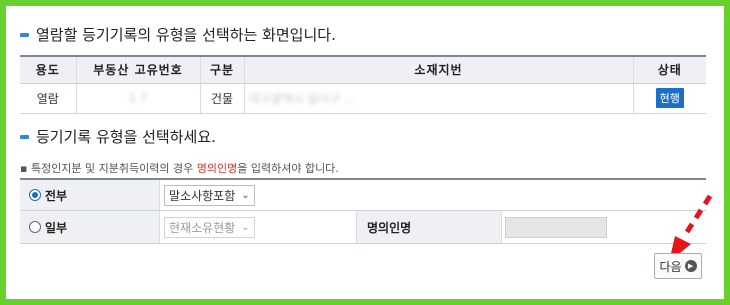 The width and height of the screenshot is (730, 305). I want to click on all-select-cell: 말소사항포함 ⌄, so click(258, 195).